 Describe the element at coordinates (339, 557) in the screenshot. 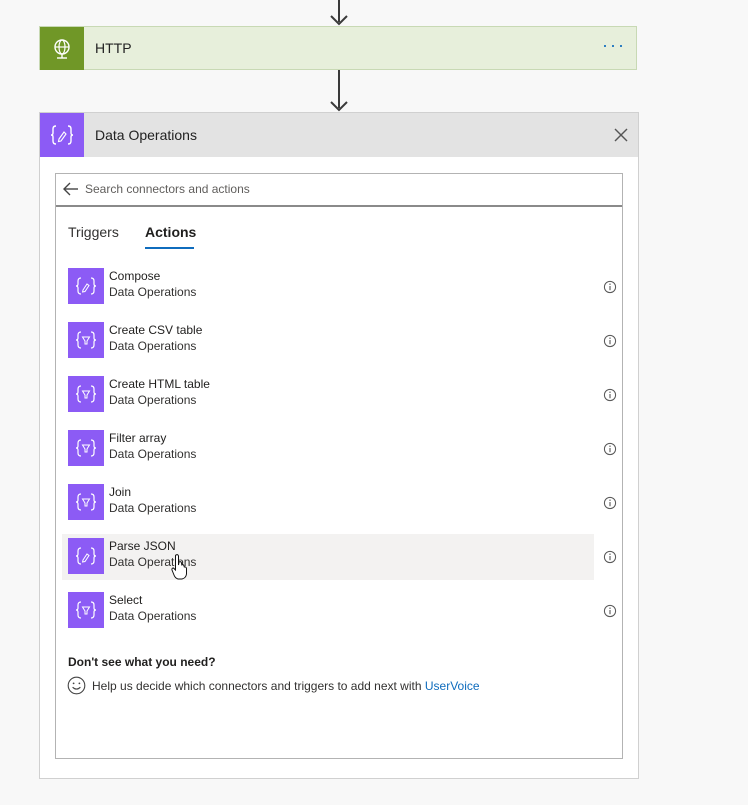

I see `action-item-parse-json: Parse JSON Data Operations` at that location.